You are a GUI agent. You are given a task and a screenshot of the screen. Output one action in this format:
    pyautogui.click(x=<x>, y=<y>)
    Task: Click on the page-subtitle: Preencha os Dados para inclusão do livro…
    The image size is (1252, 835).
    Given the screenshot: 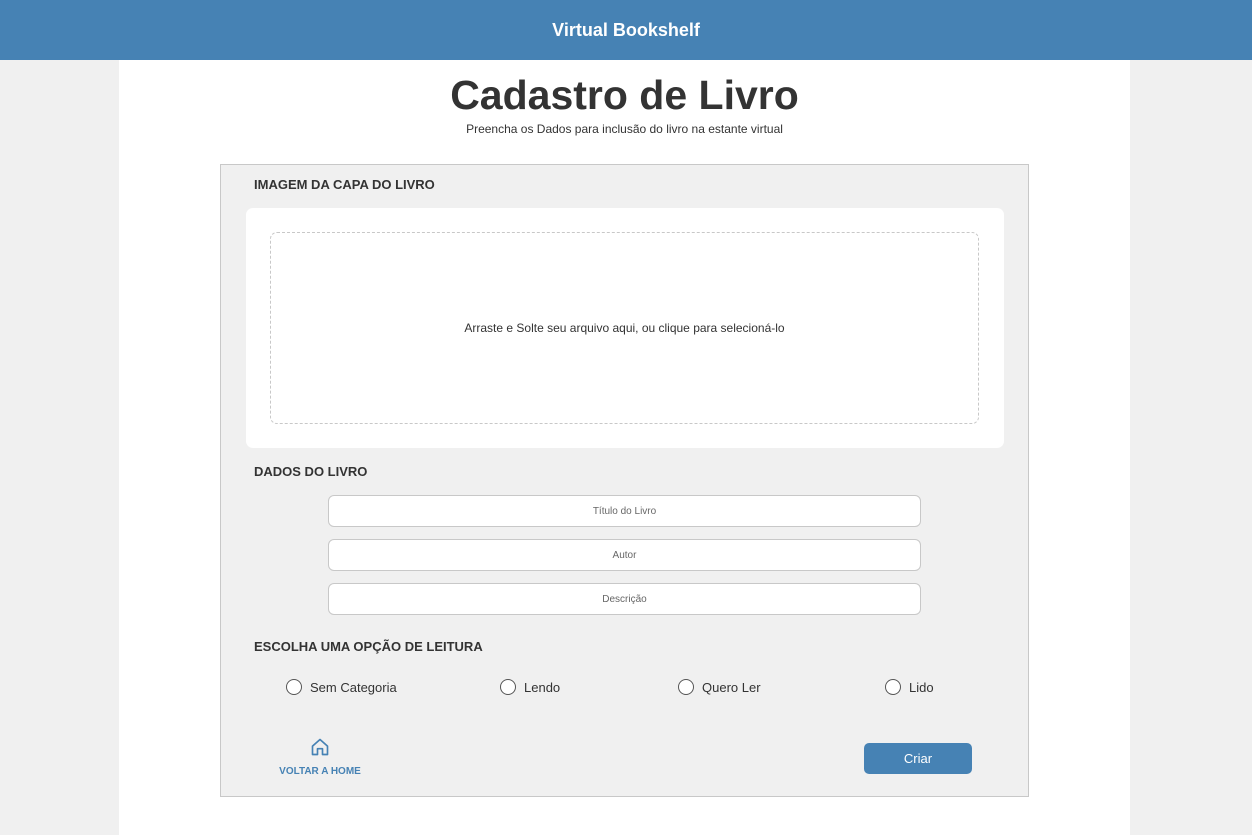 What is the action you would take?
    pyautogui.click(x=624, y=129)
    